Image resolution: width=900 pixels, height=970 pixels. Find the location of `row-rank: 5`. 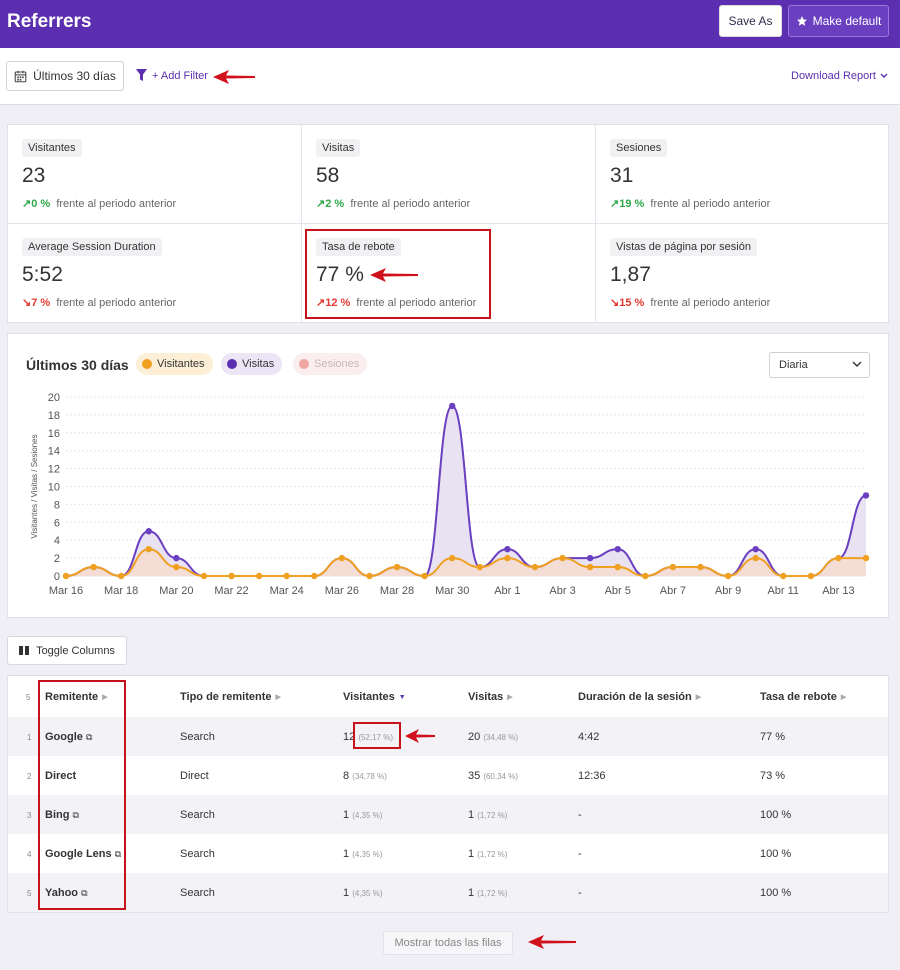

row-rank: 5 is located at coordinates (29, 893).